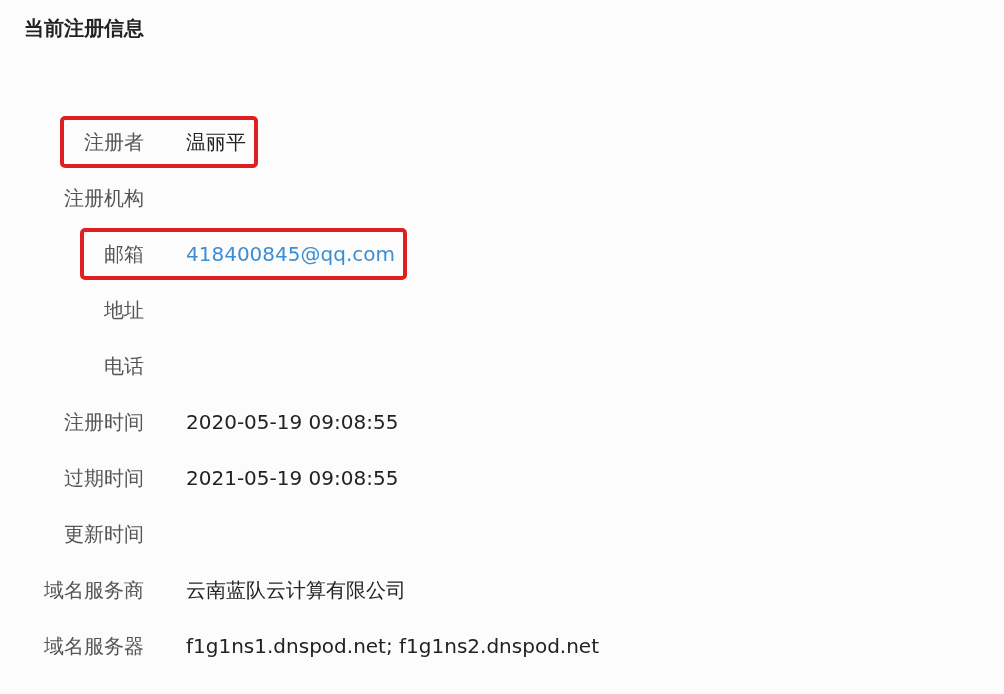  I want to click on field-value: 温丽平, so click(216, 142).